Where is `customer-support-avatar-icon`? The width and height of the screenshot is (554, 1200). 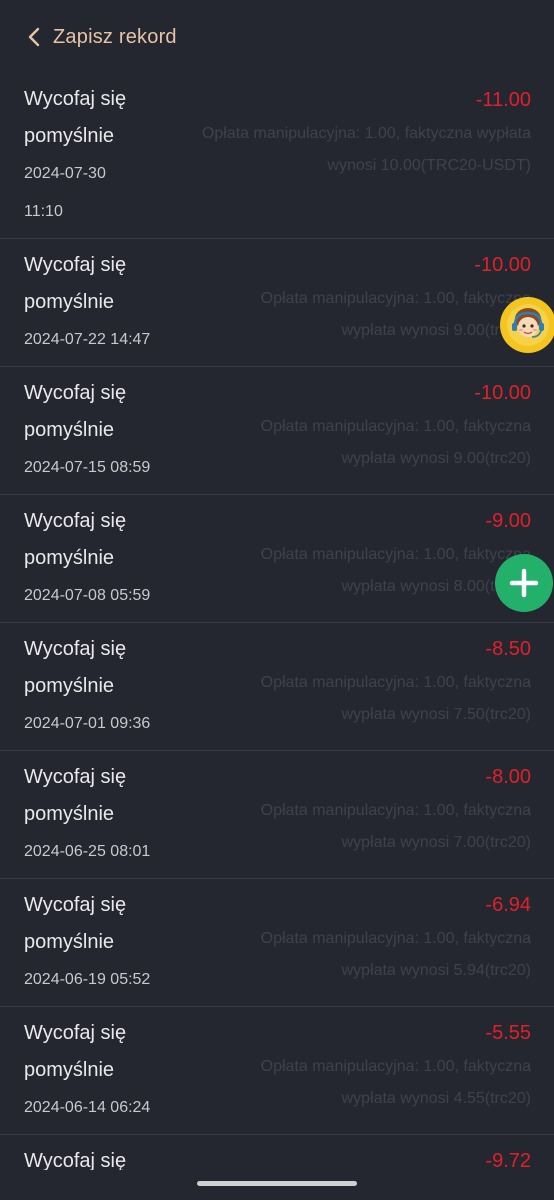 customer-support-avatar-icon is located at coordinates (528, 325).